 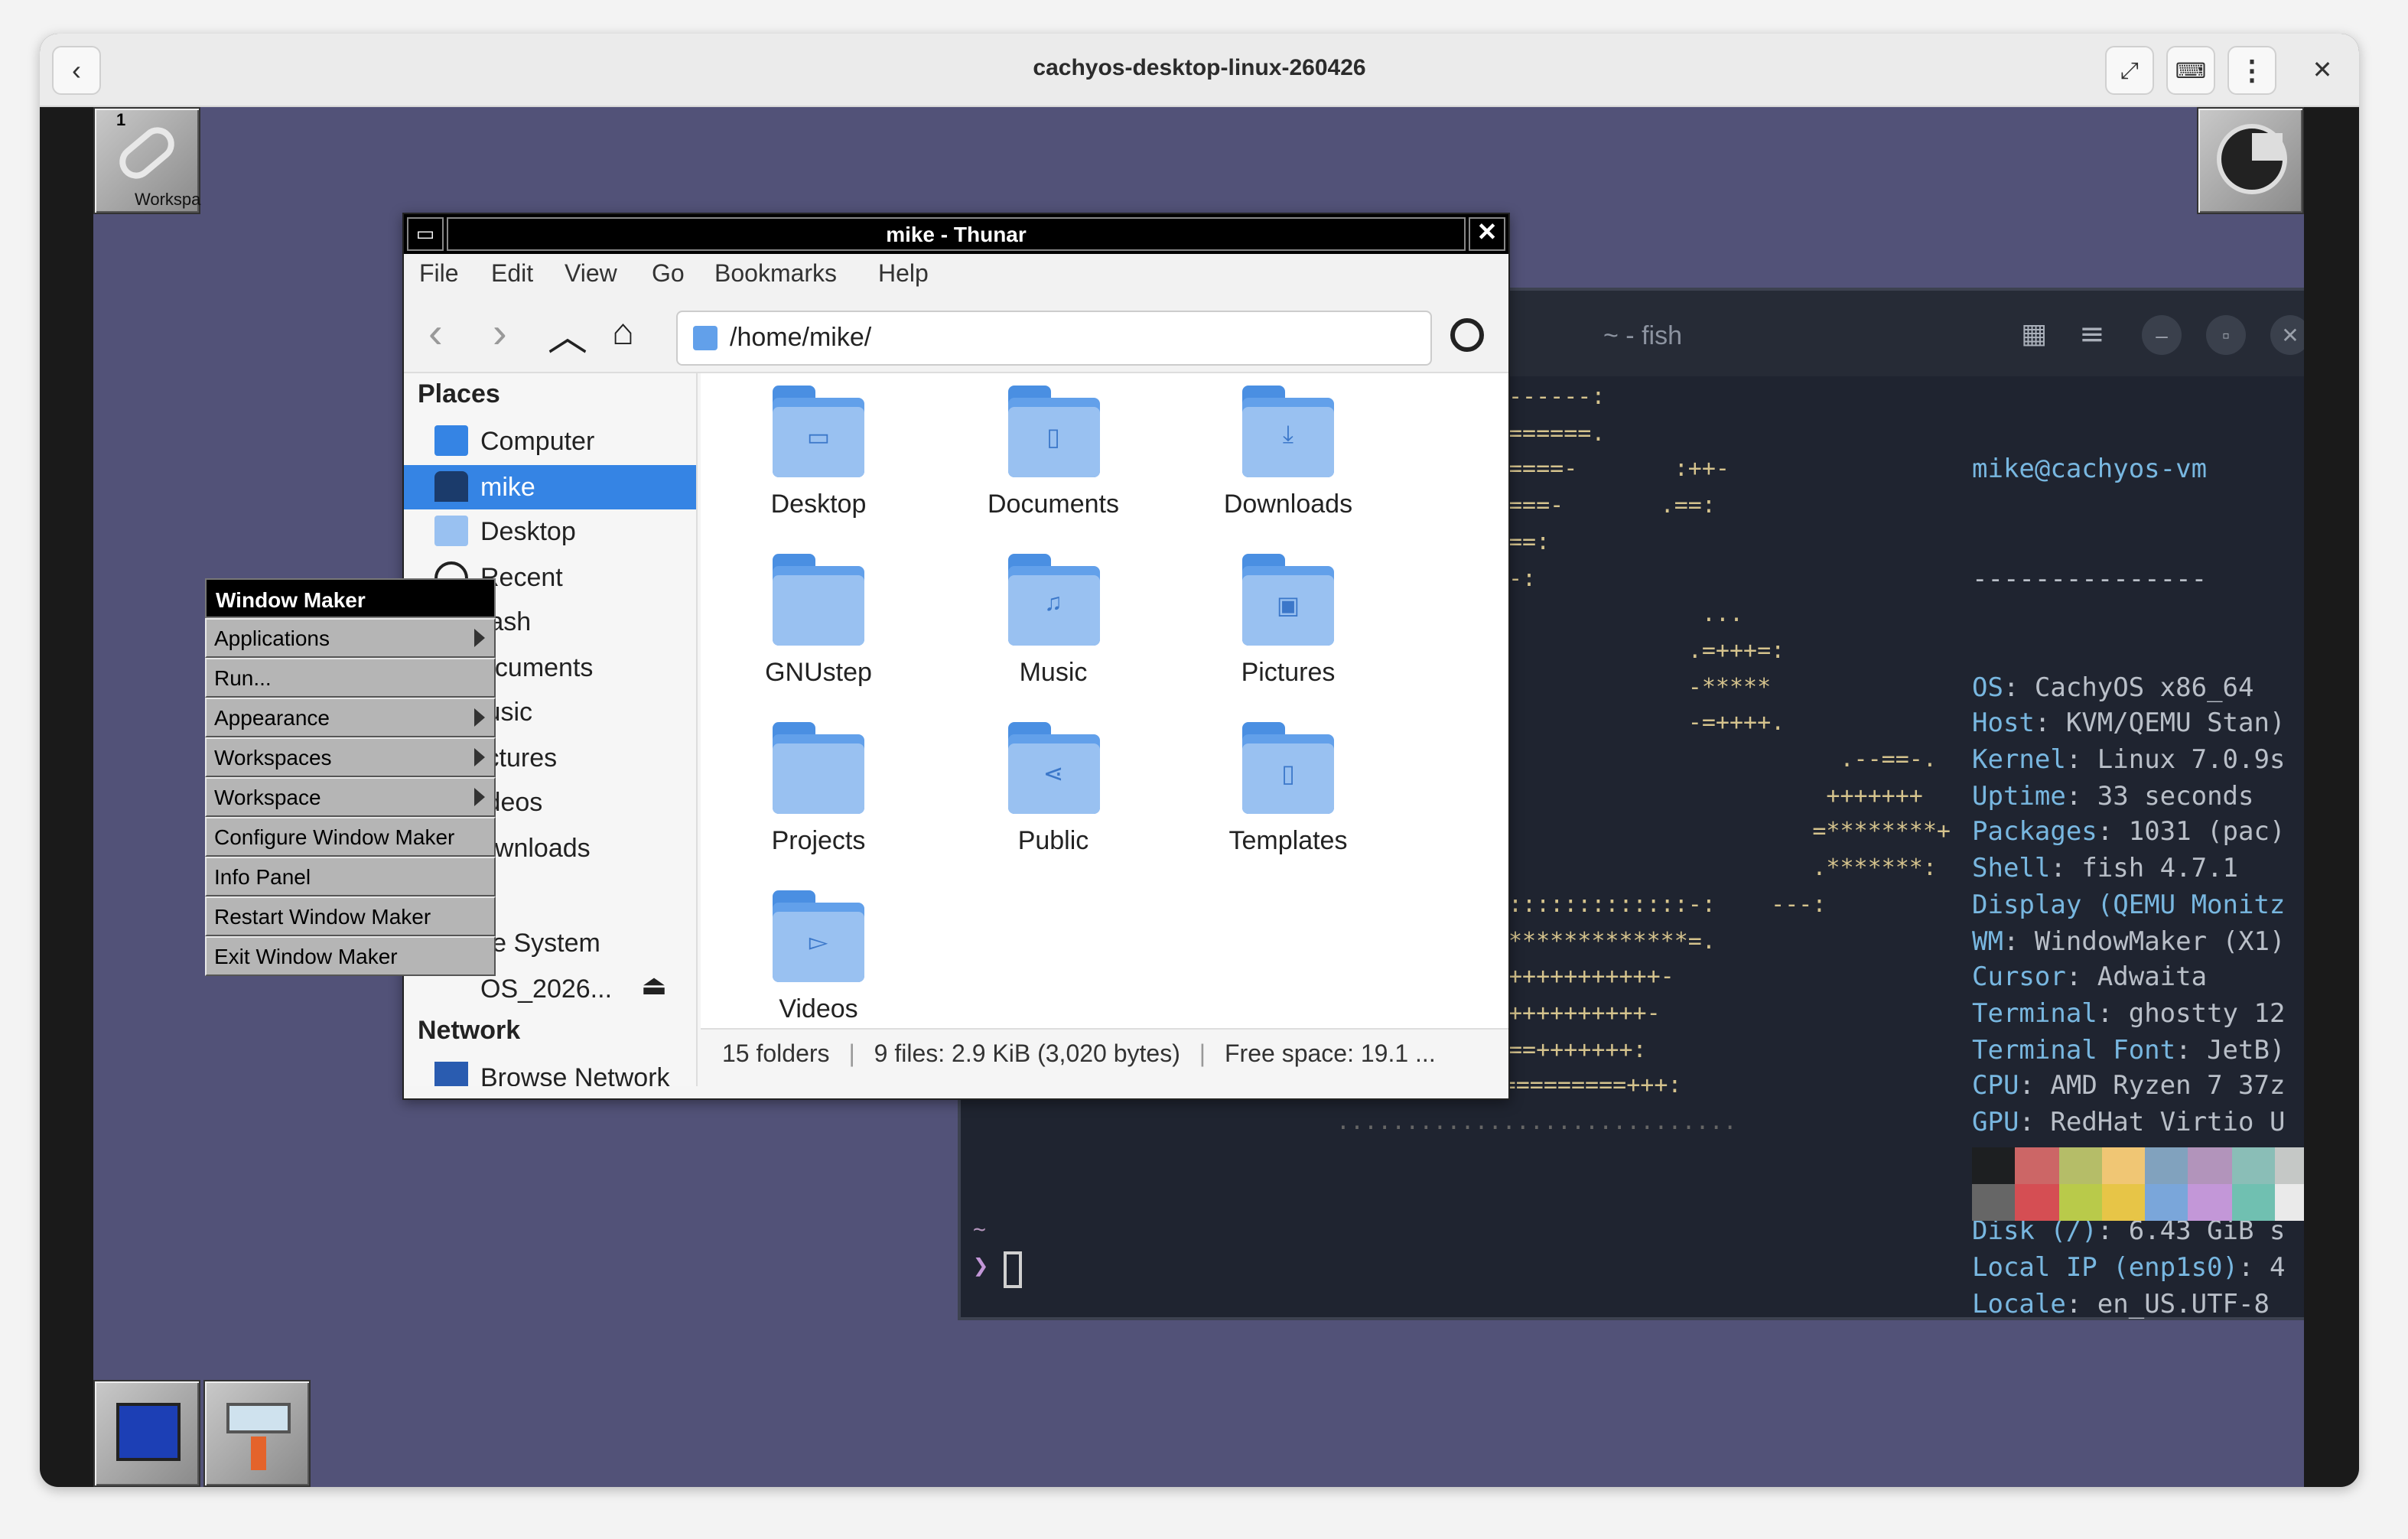 I want to click on folder-label: Downloads, so click(x=1288, y=504).